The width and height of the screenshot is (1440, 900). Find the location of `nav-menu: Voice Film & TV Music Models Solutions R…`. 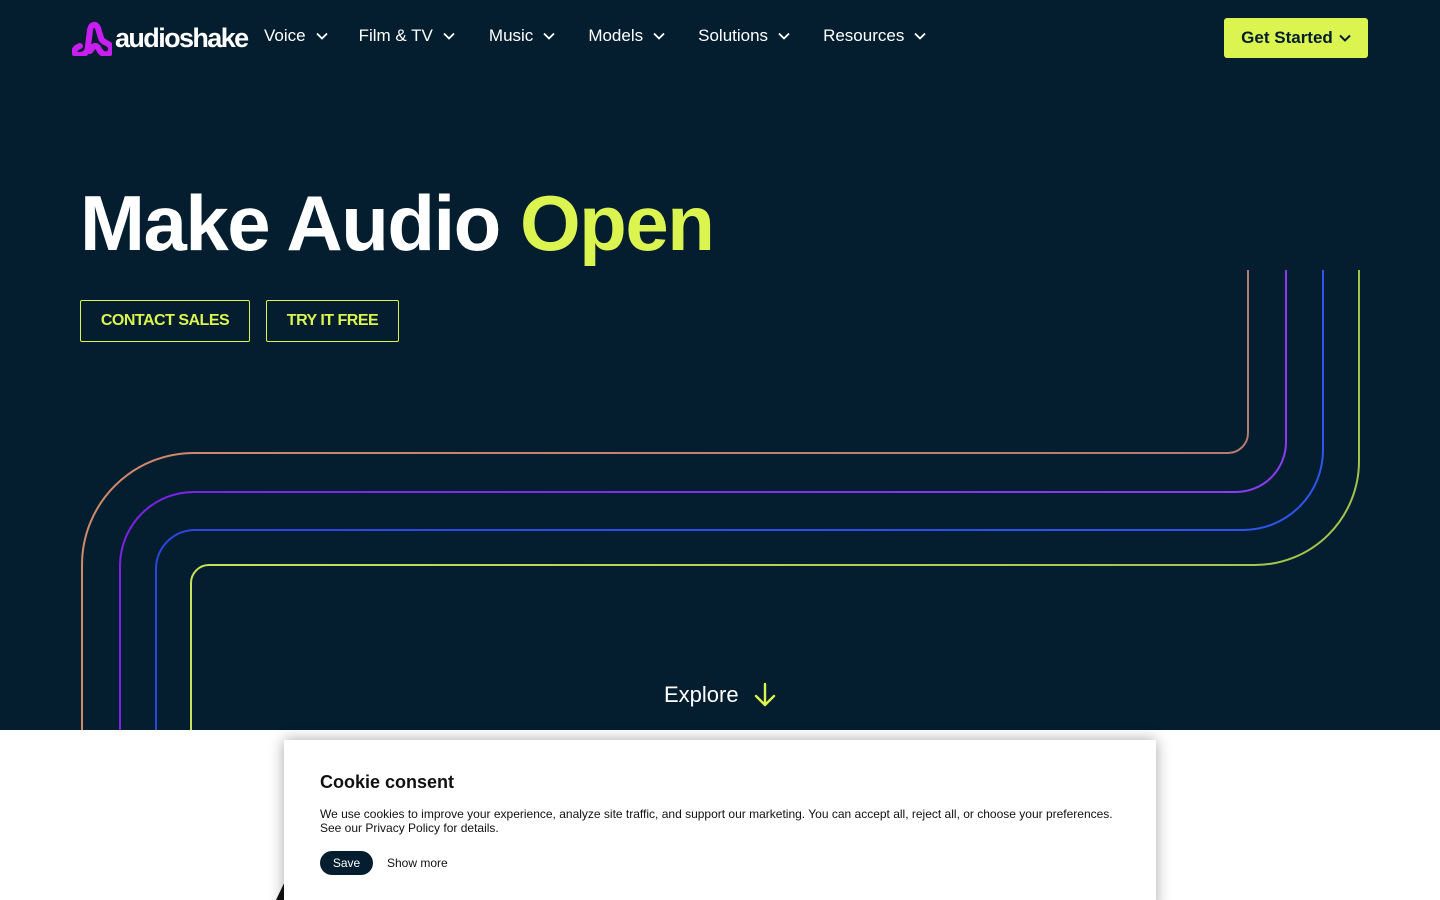

nav-menu: Voice Film & TV Music Models Solutions R… is located at coordinates (595, 36).